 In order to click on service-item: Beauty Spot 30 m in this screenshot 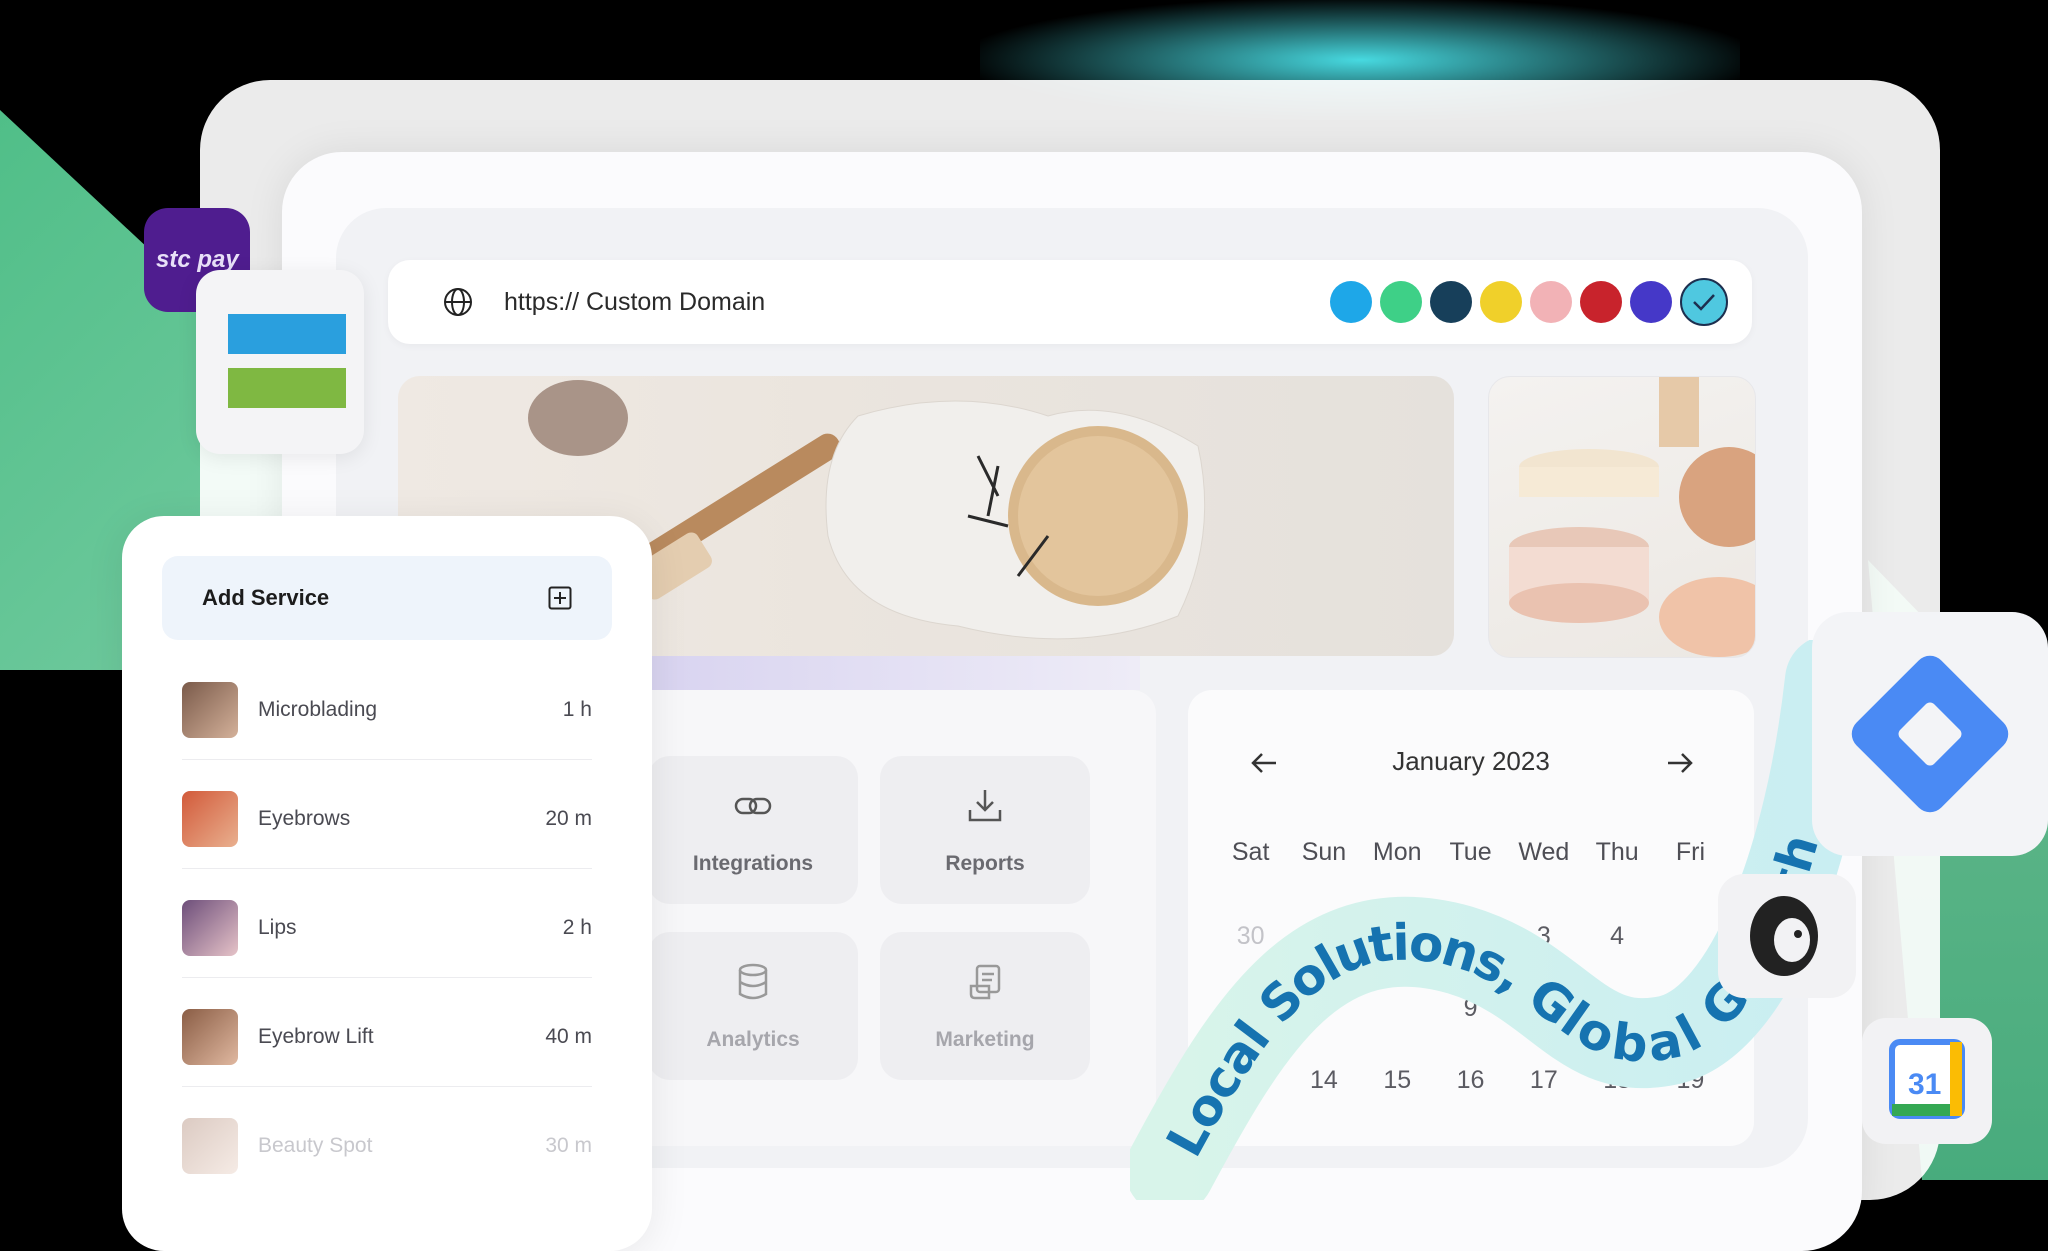, I will do `click(387, 1140)`.